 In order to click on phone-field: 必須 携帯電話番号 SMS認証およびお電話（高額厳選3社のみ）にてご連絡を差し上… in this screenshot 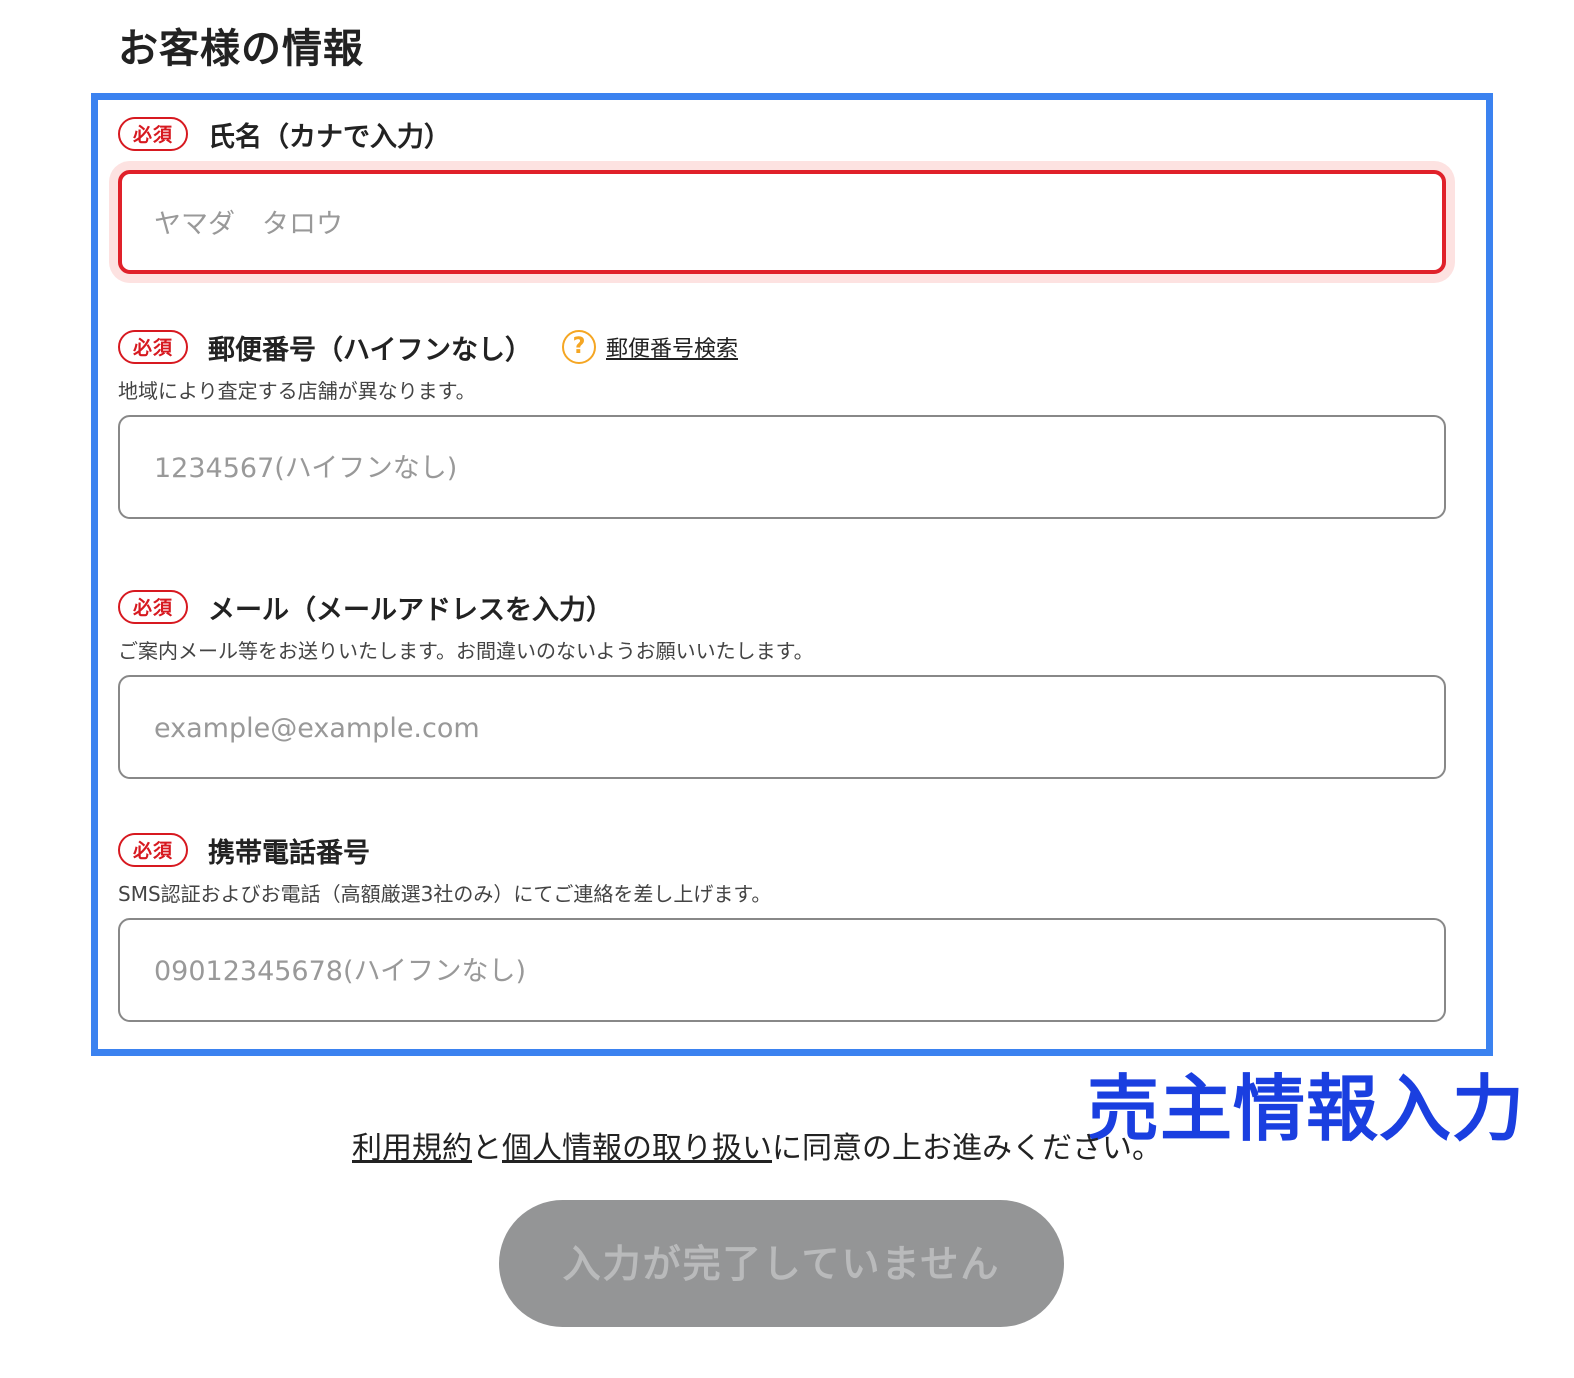, I will do `click(782, 926)`.